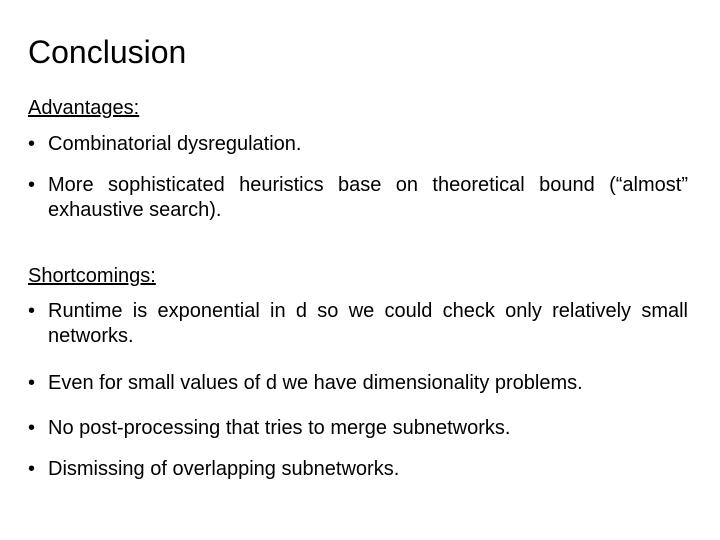 This screenshot has height=540, width=720. Describe the element at coordinates (92, 276) in the screenshot. I see `shortcomings-heading: Shortcomings:` at that location.